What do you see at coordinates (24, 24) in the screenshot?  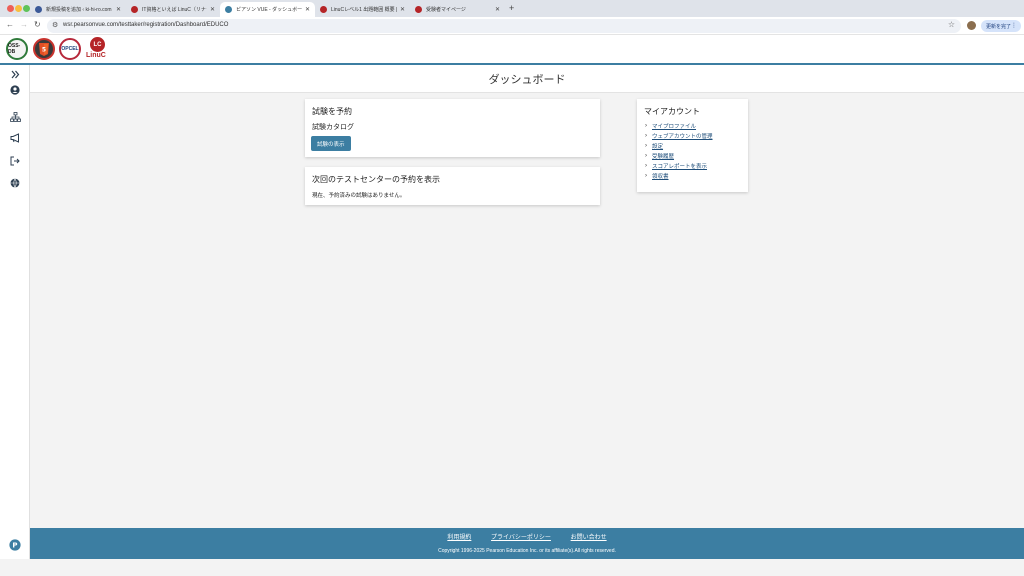 I see `forward-arrow-icon: →` at bounding box center [24, 24].